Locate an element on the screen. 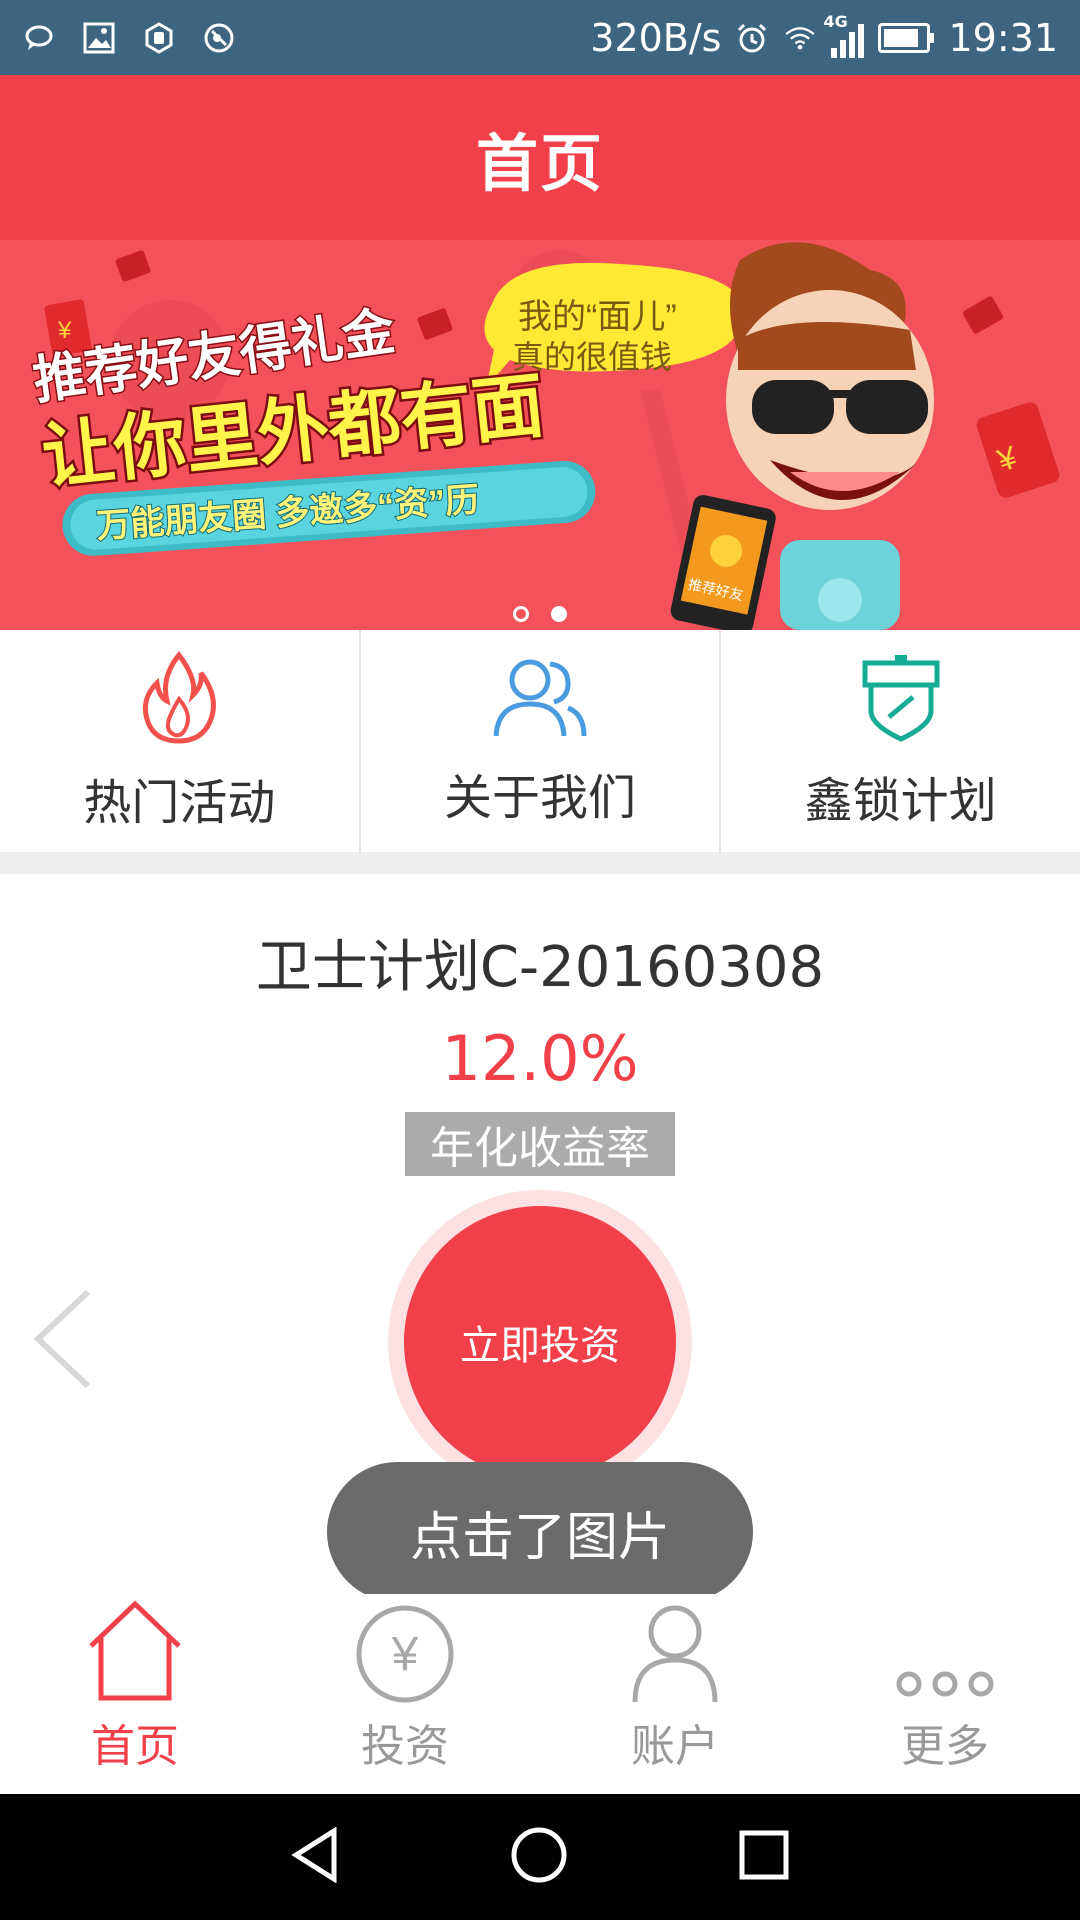 Image resolution: width=1080 pixels, height=1920 pixels. yuan-circle-icon: ¥ is located at coordinates (405, 1649).